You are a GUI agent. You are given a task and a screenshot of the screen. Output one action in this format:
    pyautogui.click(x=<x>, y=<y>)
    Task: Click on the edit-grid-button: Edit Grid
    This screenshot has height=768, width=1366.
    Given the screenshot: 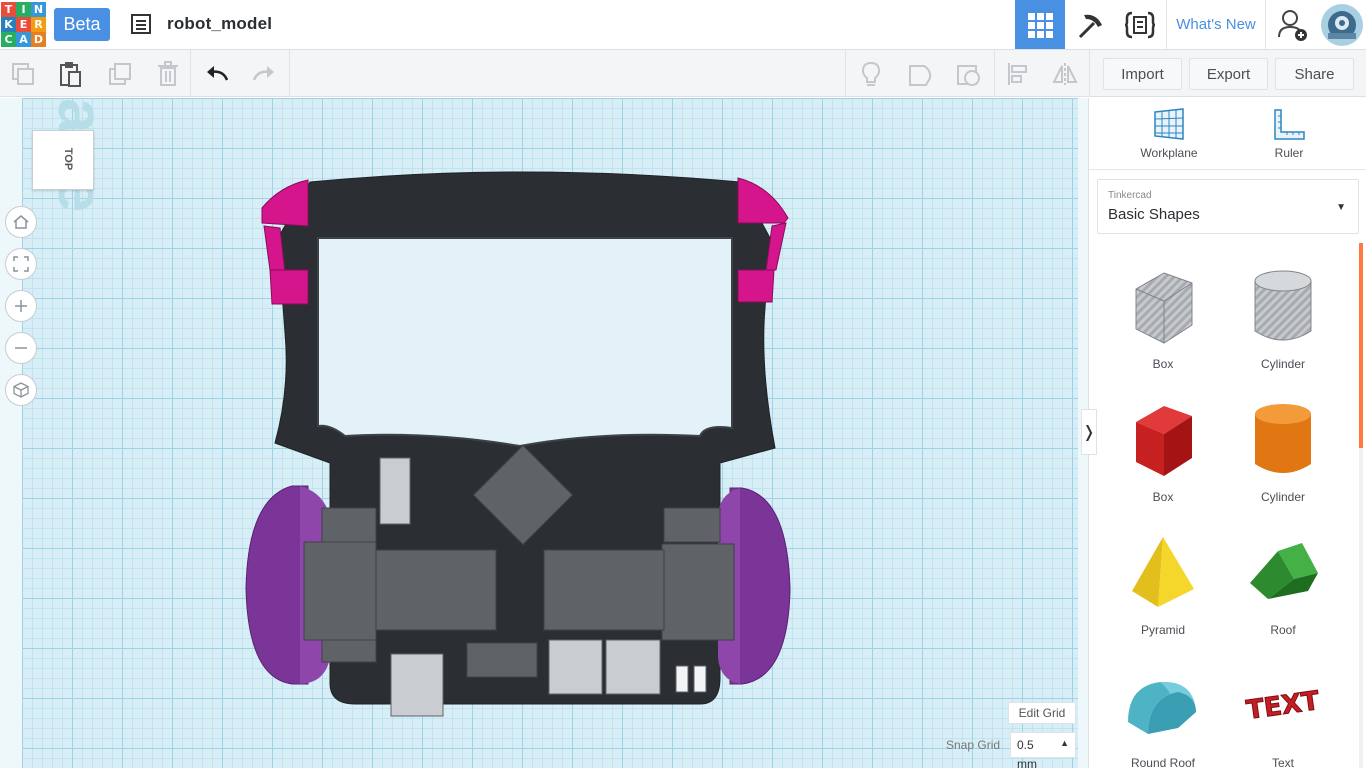 What is the action you would take?
    pyautogui.click(x=1042, y=713)
    